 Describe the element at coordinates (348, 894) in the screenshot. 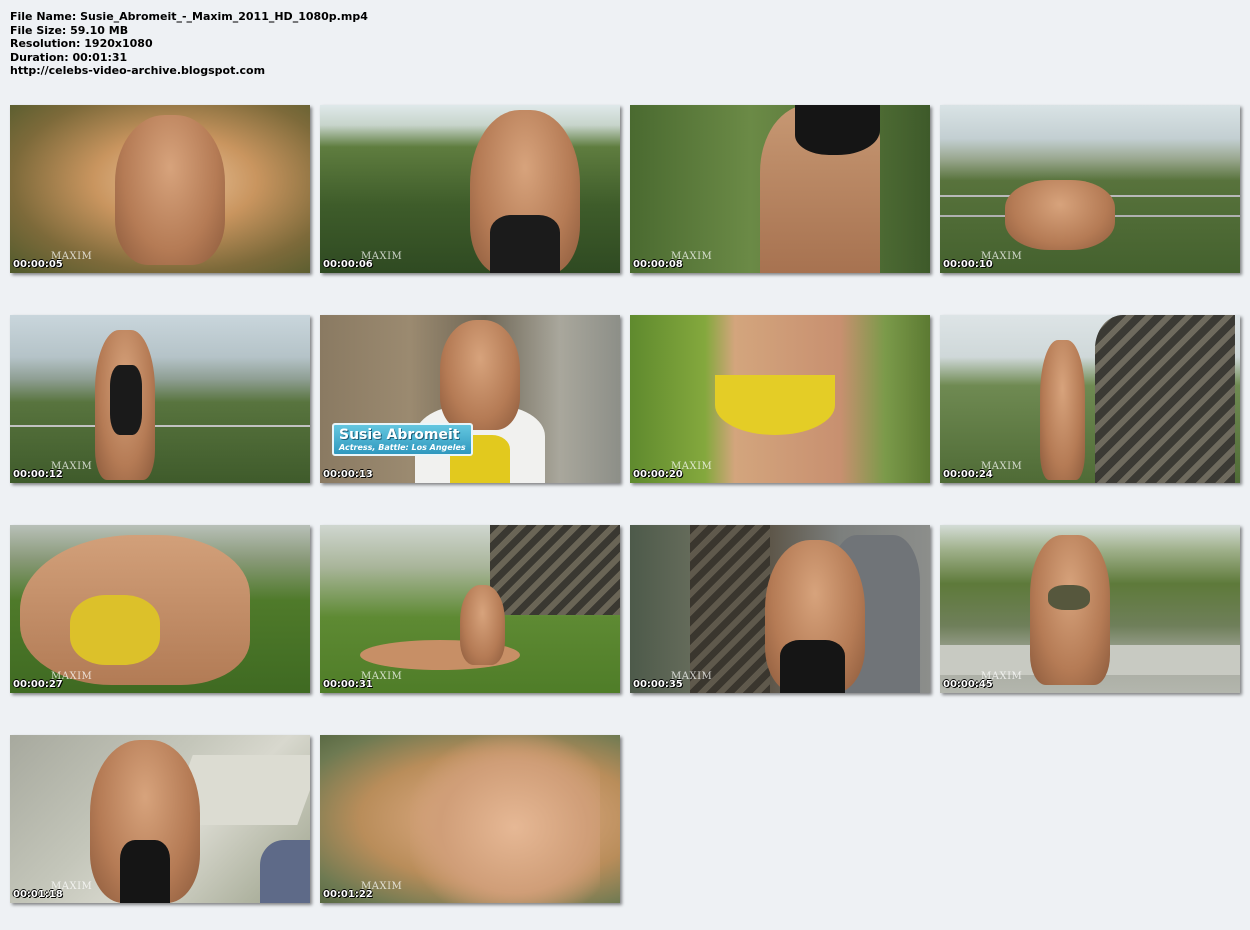

I see `timestamp: 00:01:22` at that location.